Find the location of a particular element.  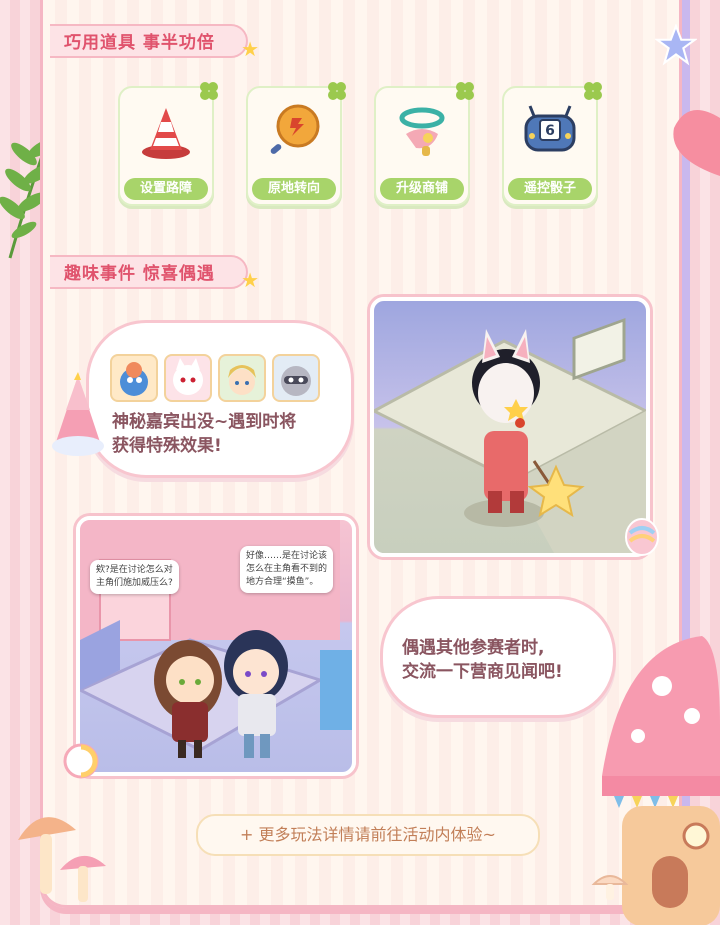

speech-right-line3: 地方合理“摸鱼”。 is located at coordinates (282, 582).